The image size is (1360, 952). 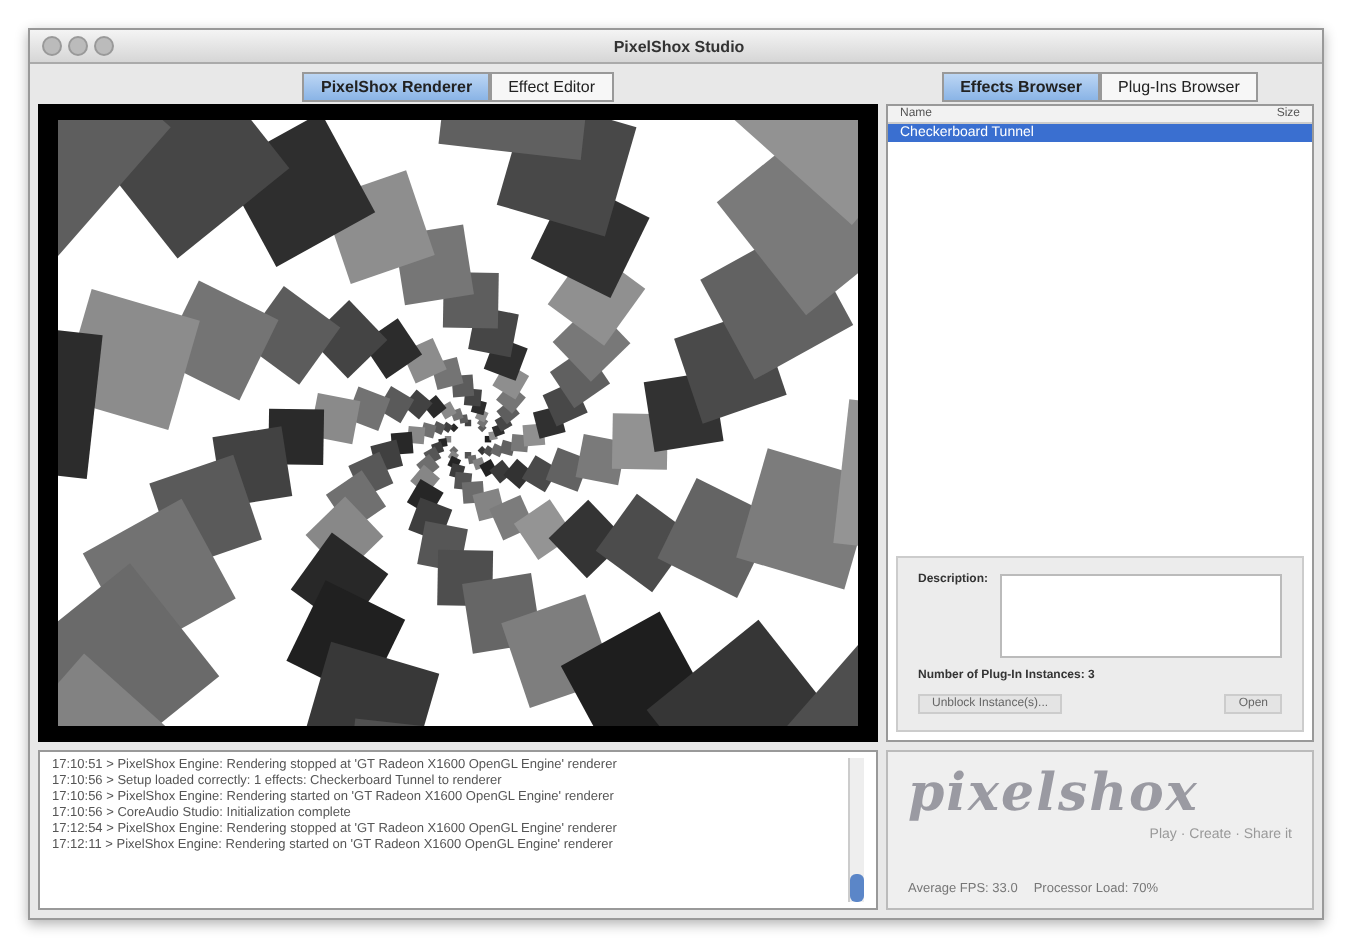 I want to click on window-title: PixelShox Studio, so click(x=680, y=46).